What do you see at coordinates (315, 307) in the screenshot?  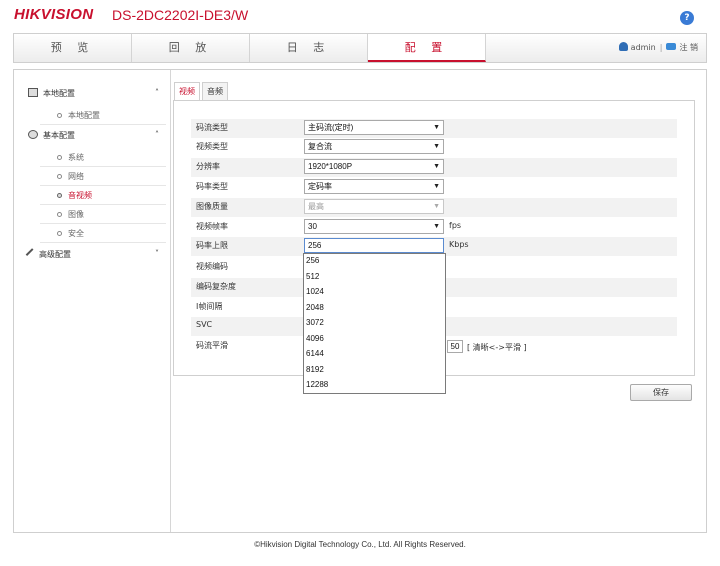 I see `dropdown-option: 2048` at bounding box center [315, 307].